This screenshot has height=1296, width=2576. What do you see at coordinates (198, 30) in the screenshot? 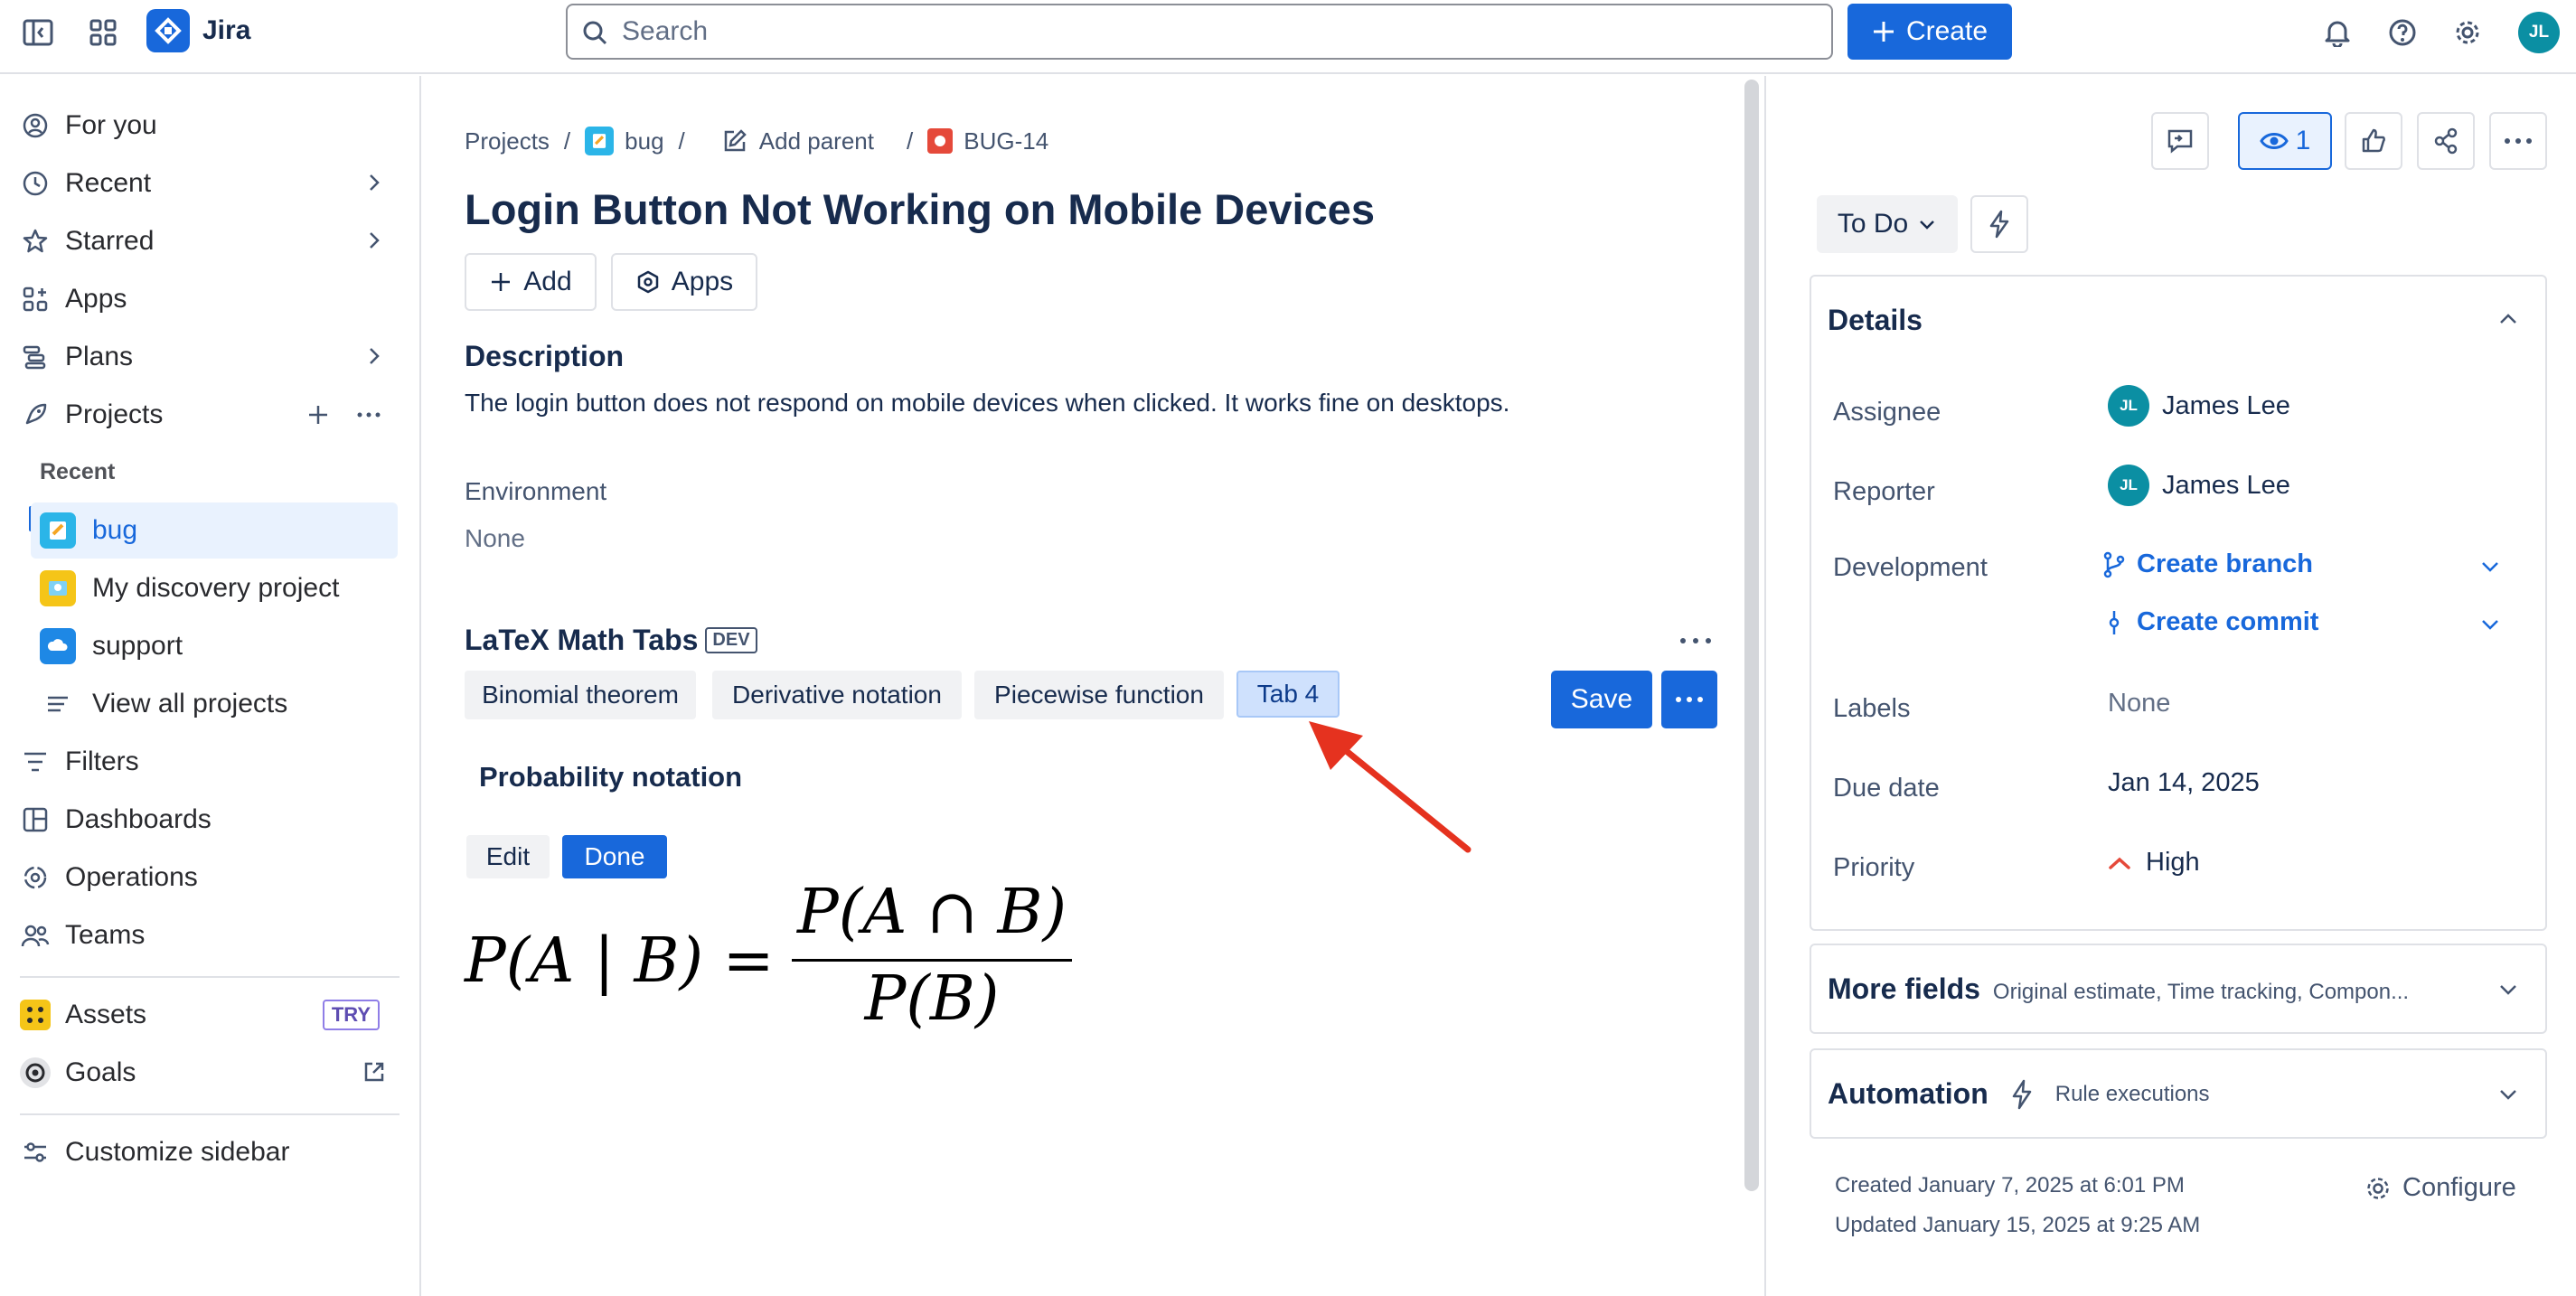
I see `jira-logo: Jira` at bounding box center [198, 30].